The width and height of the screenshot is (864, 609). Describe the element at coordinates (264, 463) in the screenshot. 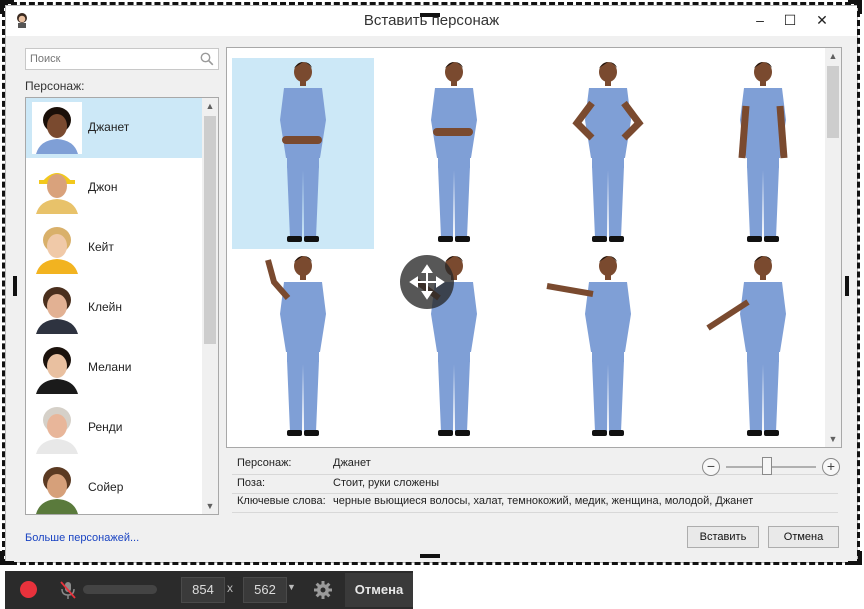

I see `character-info-label: Персонаж:` at that location.